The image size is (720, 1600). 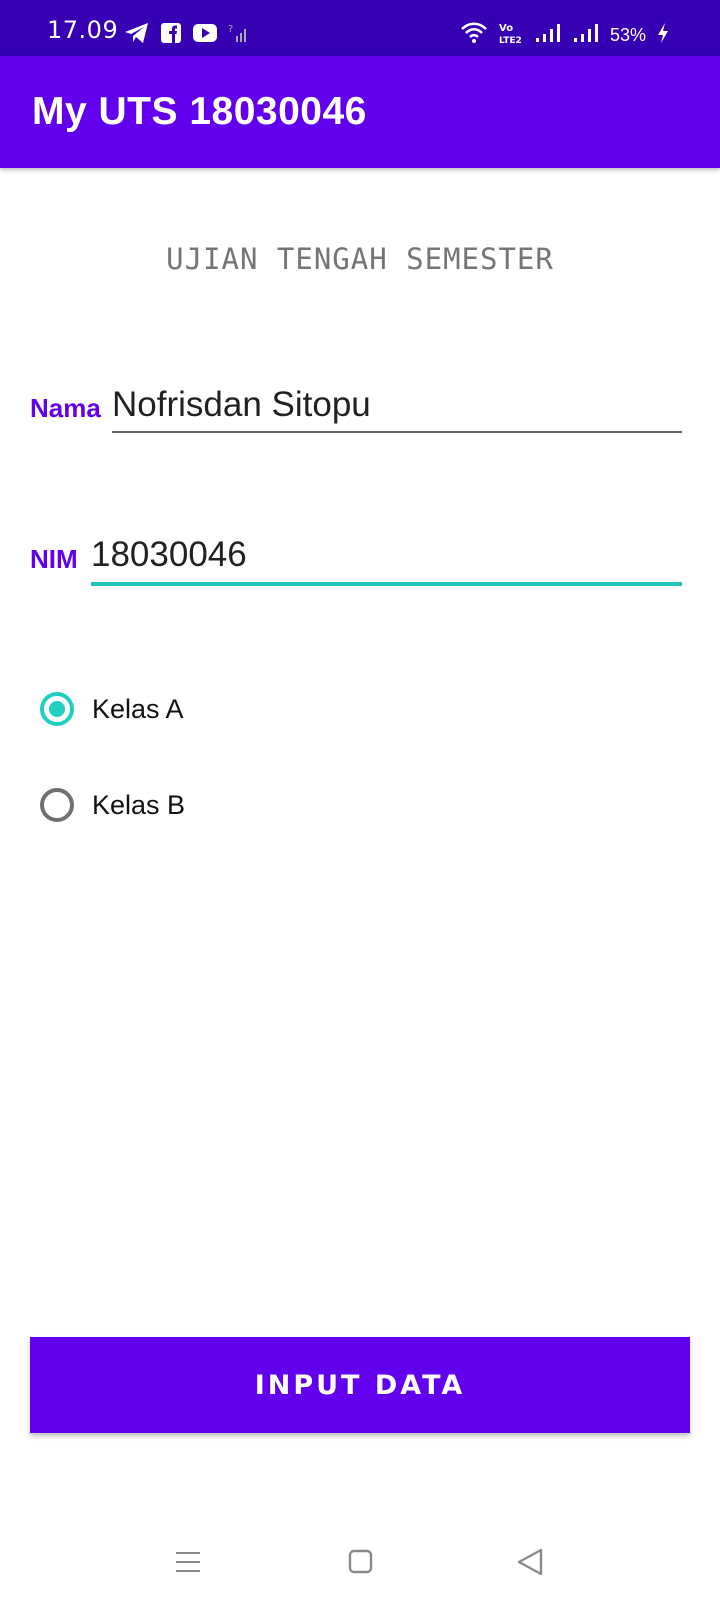 I want to click on home-icon, so click(x=360, y=1562).